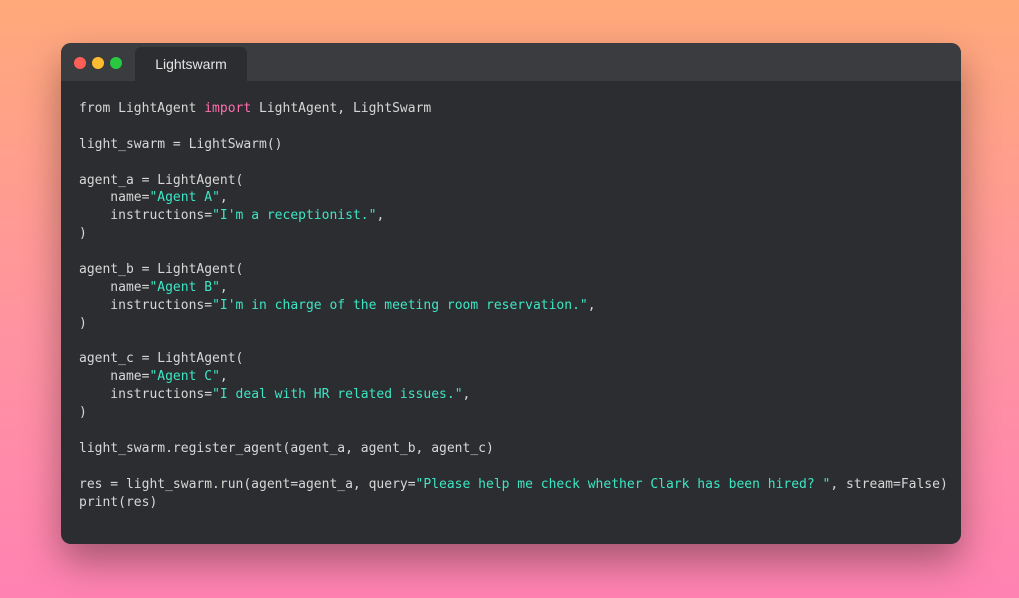 Image resolution: width=1019 pixels, height=598 pixels. What do you see at coordinates (142, 108) in the screenshot?
I see `code-text: from LightAgent` at bounding box center [142, 108].